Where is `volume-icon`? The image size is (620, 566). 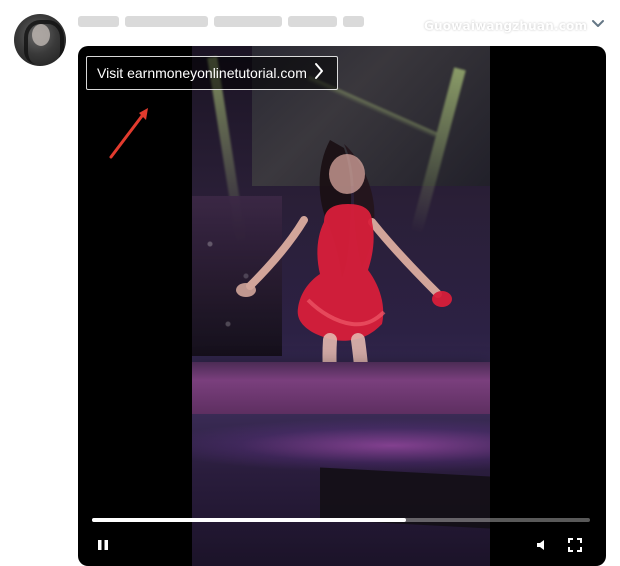 volume-icon is located at coordinates (543, 545).